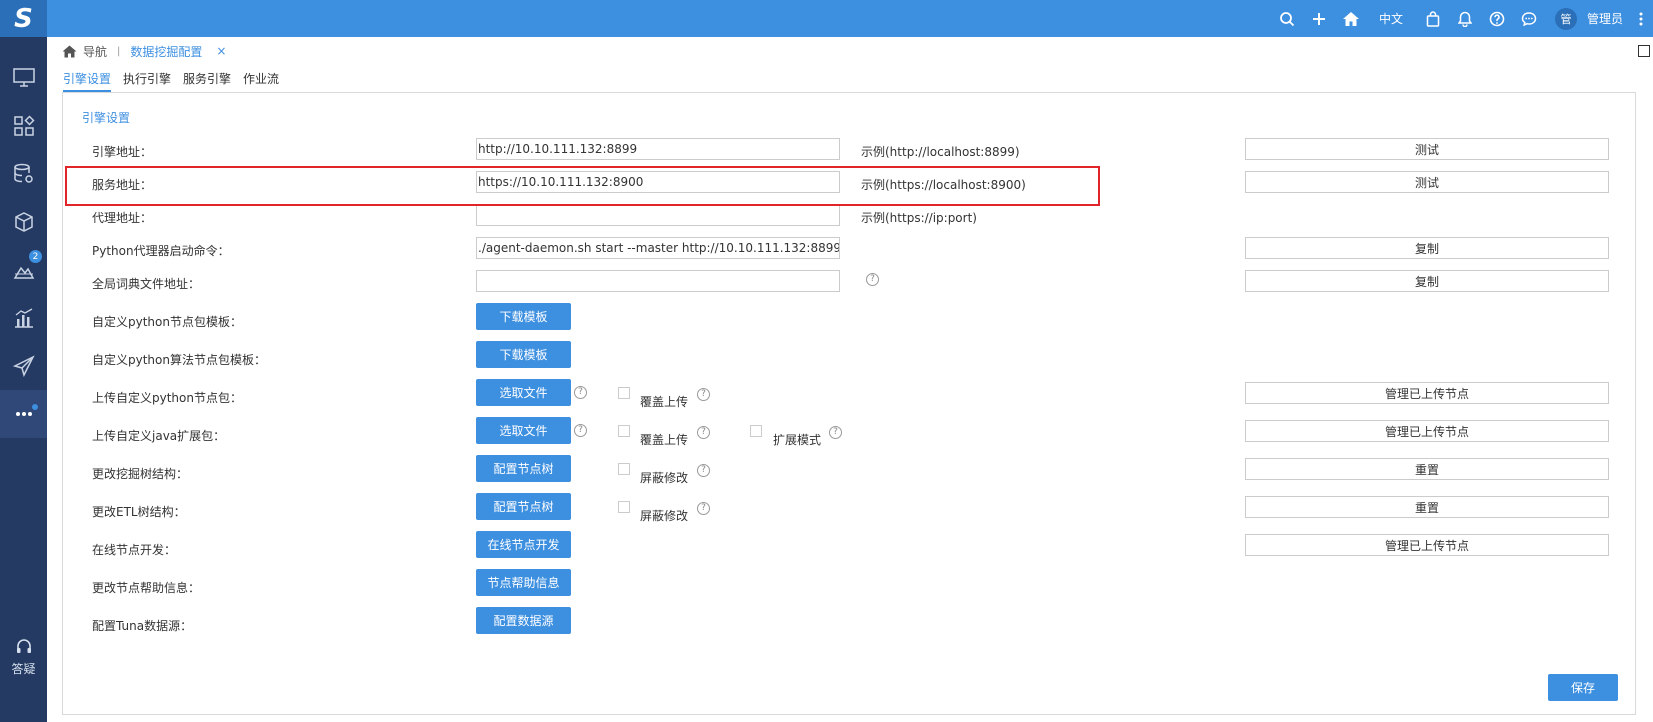 The image size is (1653, 722). I want to click on manage-uploaded-nodes-button: 管理已上传节点, so click(1427, 393).